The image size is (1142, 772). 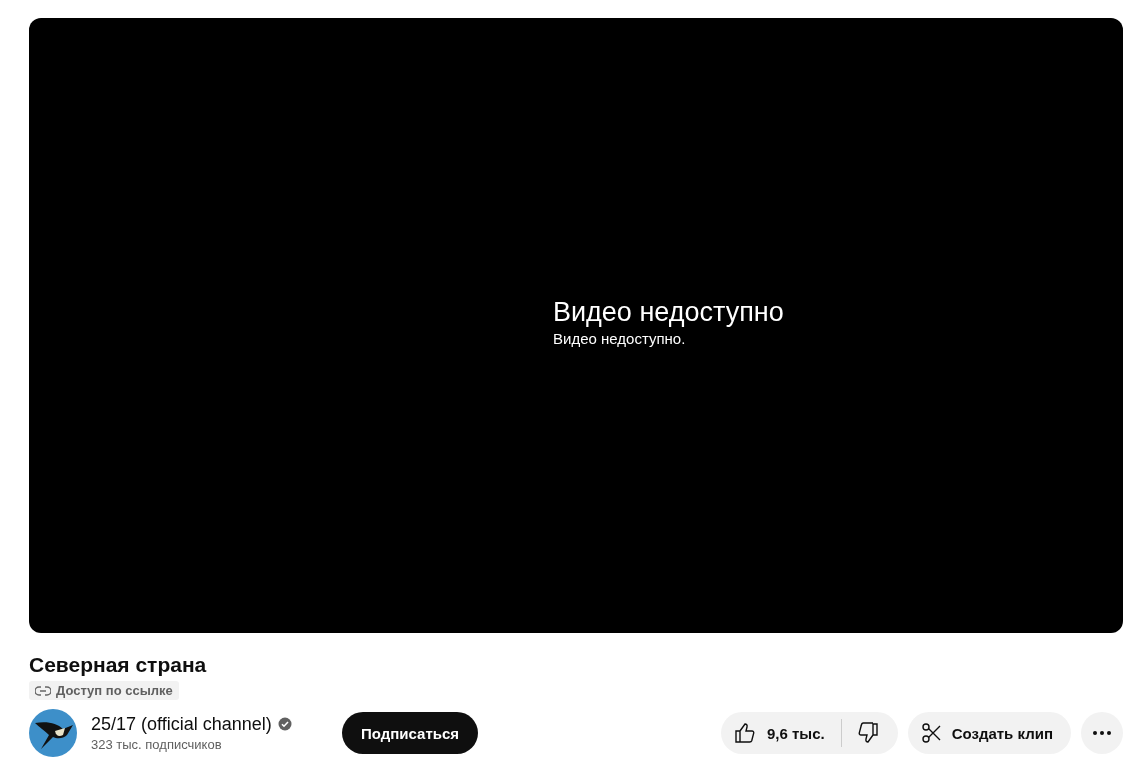 What do you see at coordinates (53, 733) in the screenshot?
I see `channel-avatar` at bounding box center [53, 733].